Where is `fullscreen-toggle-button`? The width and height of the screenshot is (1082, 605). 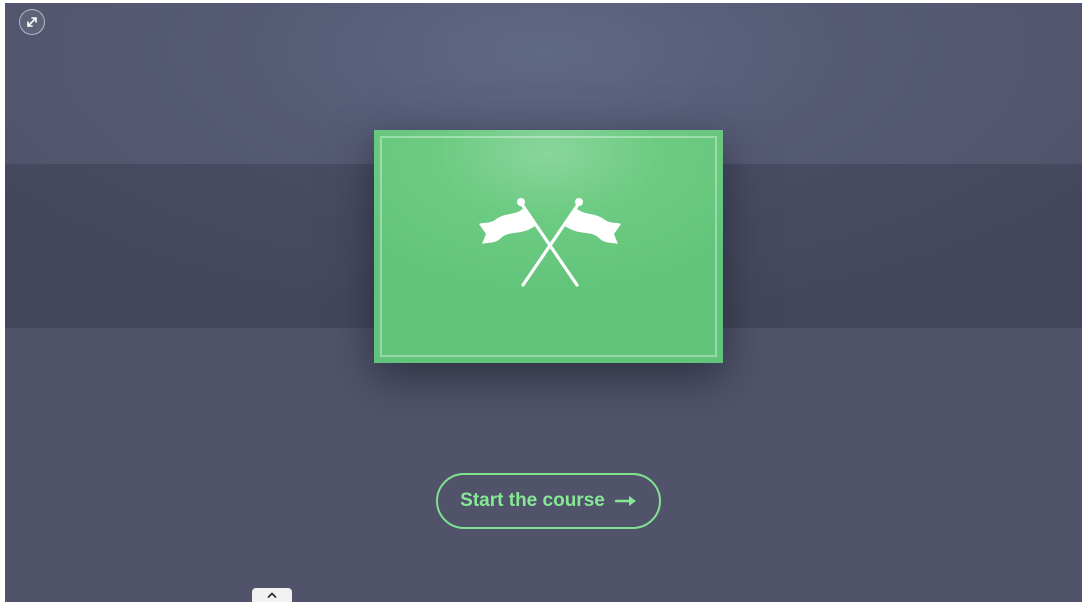 fullscreen-toggle-button is located at coordinates (32, 22).